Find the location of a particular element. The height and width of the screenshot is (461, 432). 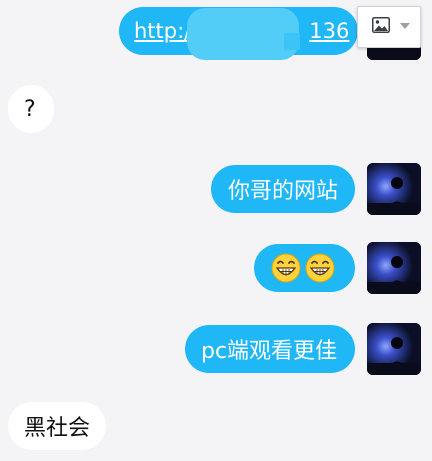

message-row-outgoing-emoji is located at coordinates (216, 269).